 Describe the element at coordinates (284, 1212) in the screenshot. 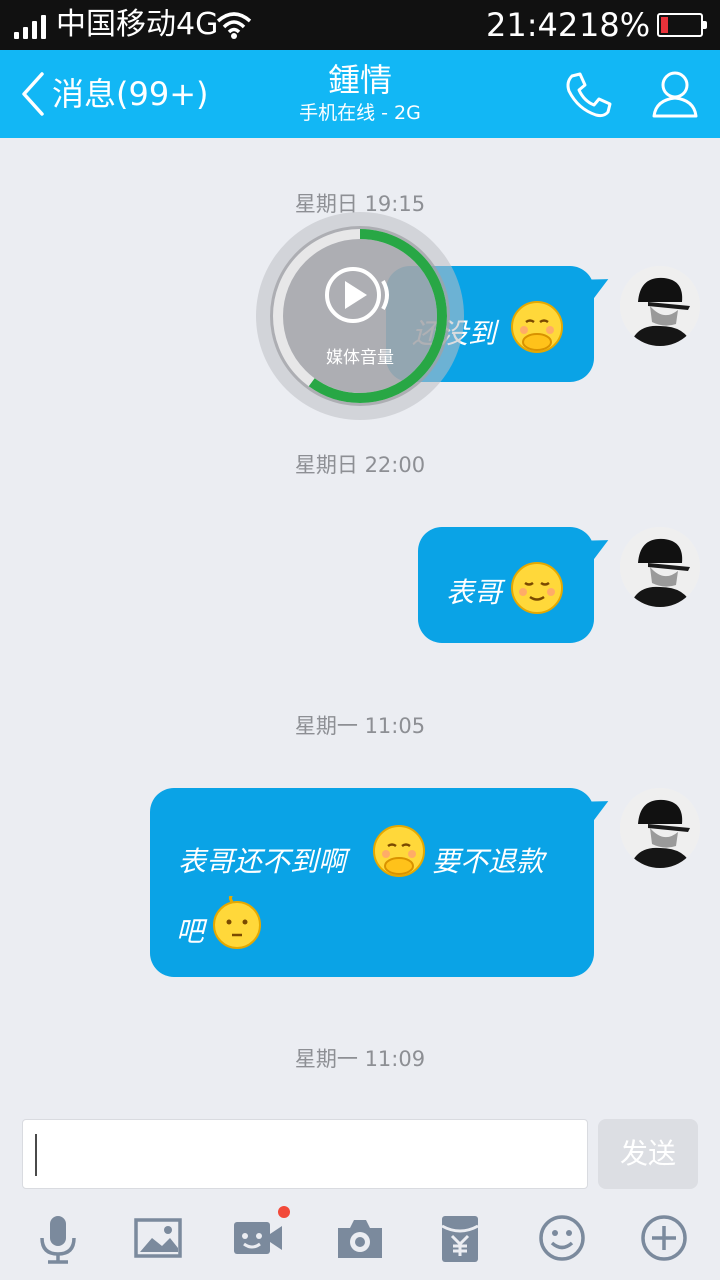

I see `notification-dot` at that location.